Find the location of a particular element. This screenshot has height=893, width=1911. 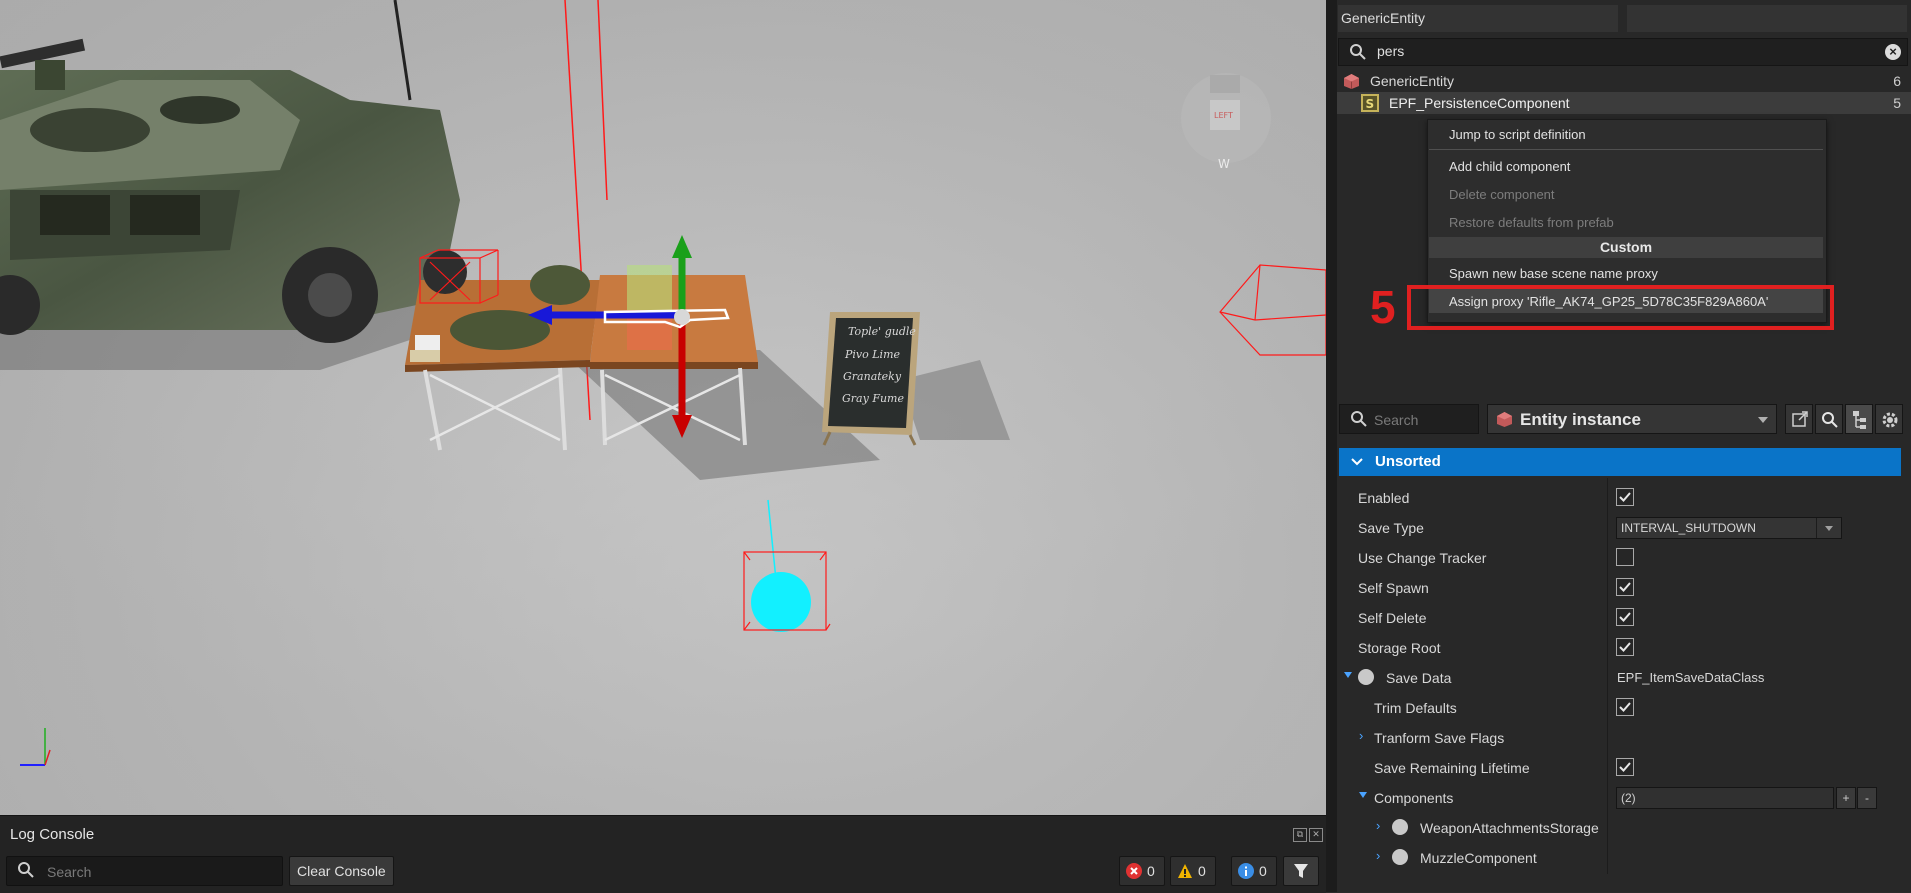

gear-icon is located at coordinates (1890, 420).